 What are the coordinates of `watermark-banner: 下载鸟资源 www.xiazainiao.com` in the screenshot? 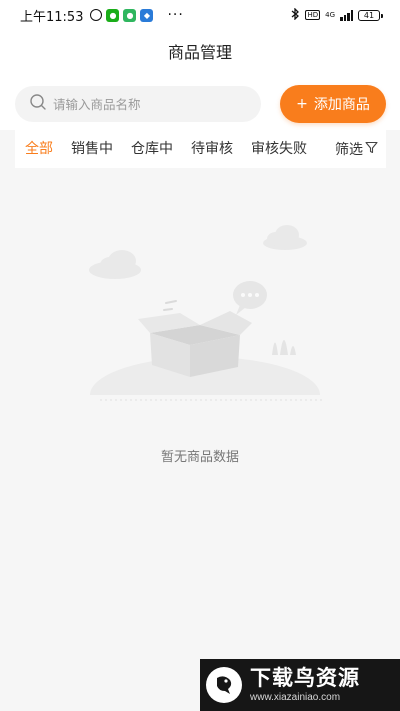 It's located at (300, 685).